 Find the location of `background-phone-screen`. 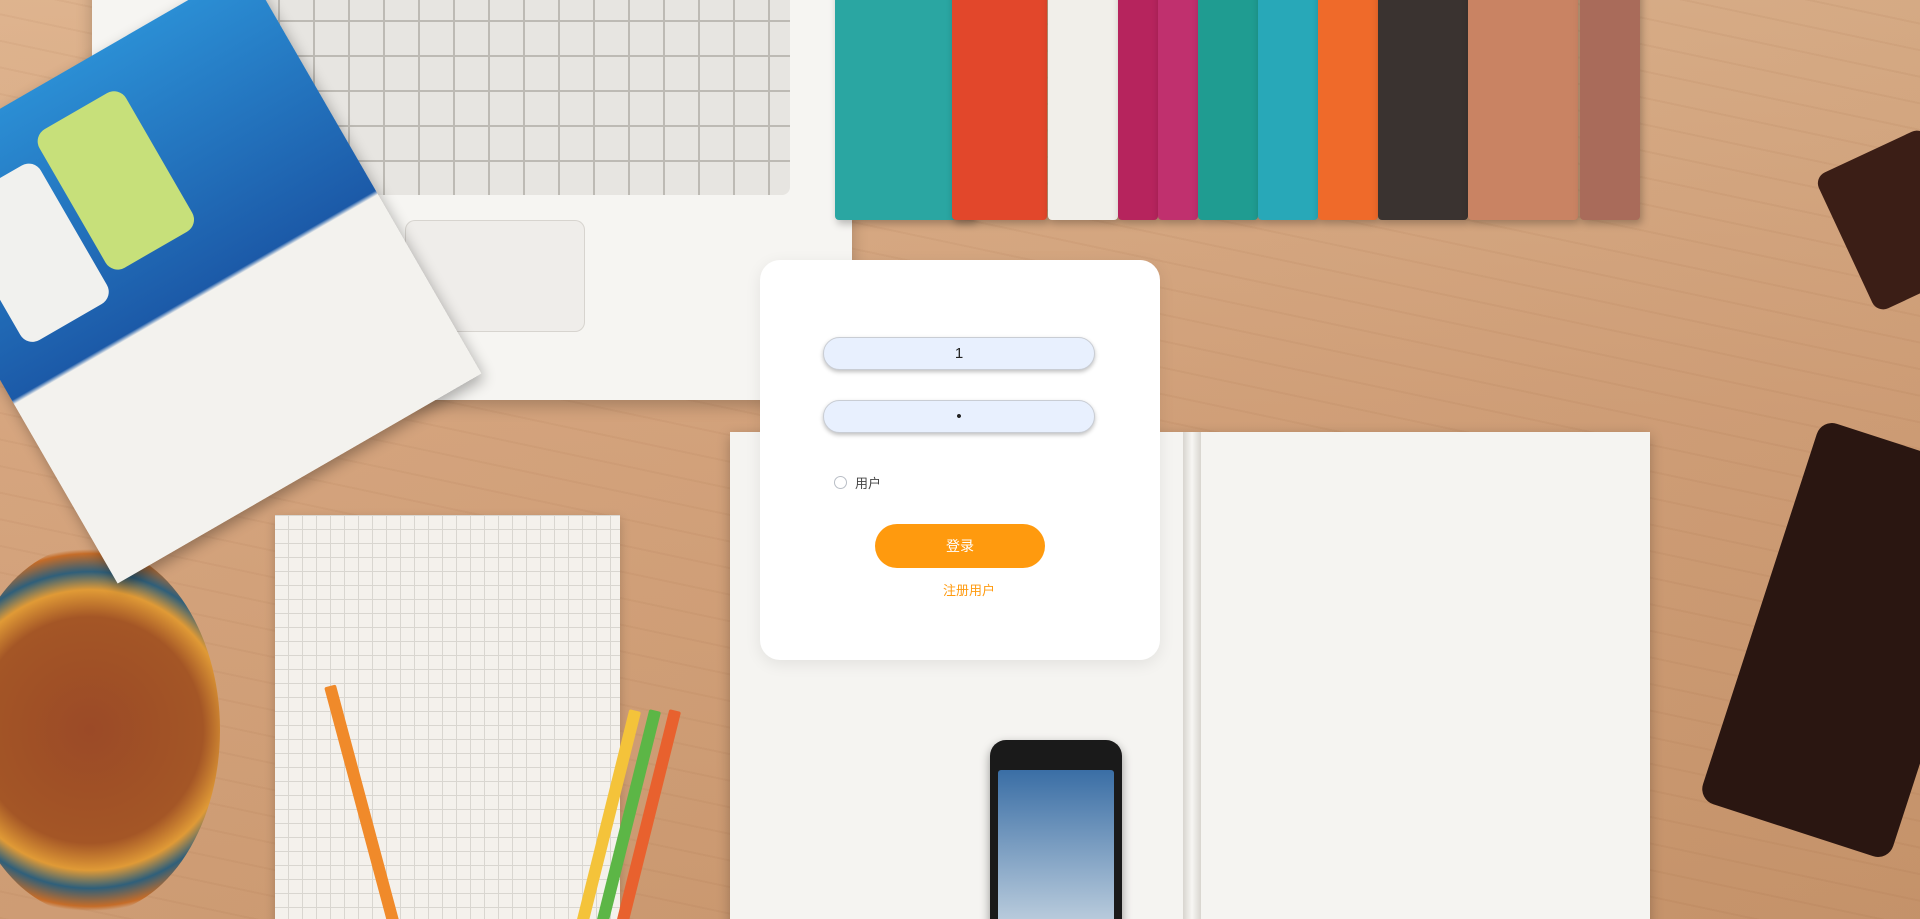

background-phone-screen is located at coordinates (1056, 844).